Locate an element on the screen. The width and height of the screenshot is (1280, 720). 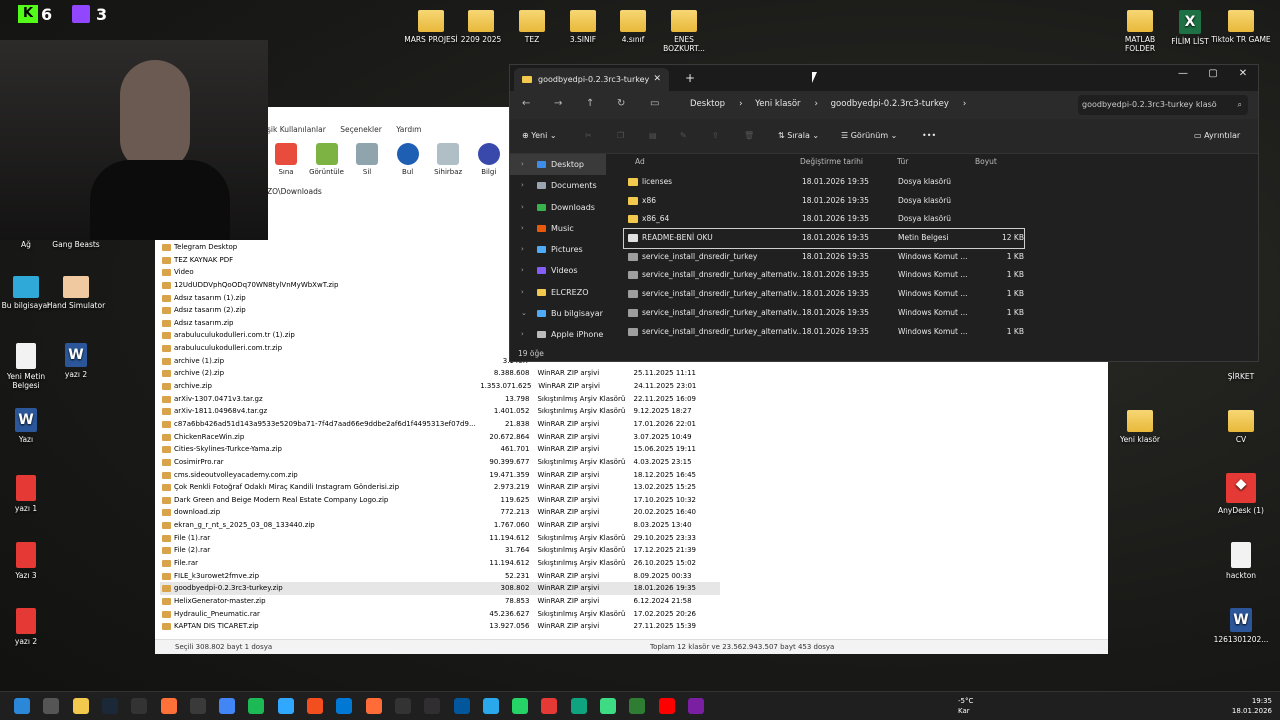
desktop-icon-sirket: ŞİRKET is located at coordinates (1241, 376).